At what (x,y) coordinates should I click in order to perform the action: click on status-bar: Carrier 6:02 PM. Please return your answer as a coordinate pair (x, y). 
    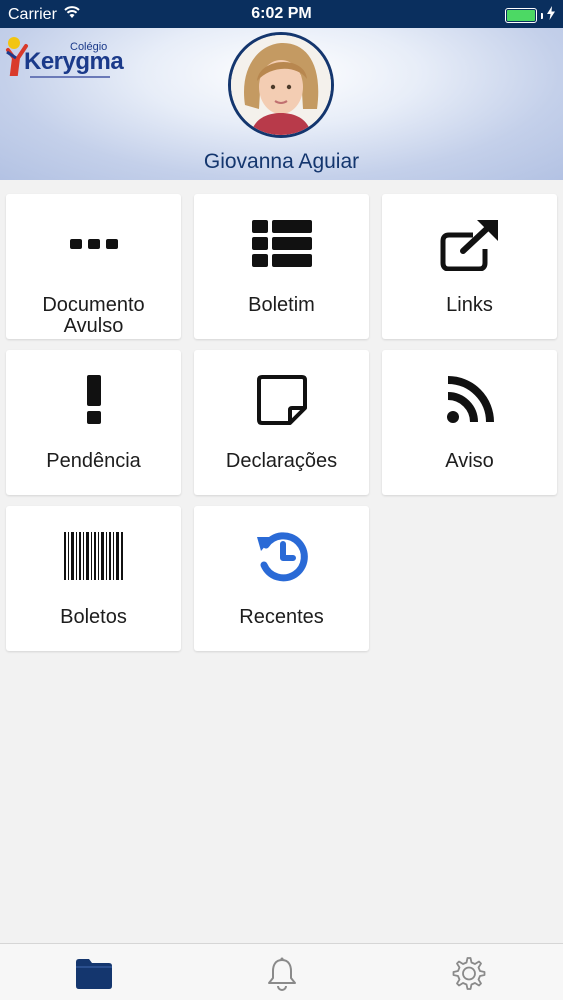
    Looking at the image, I should click on (281, 14).